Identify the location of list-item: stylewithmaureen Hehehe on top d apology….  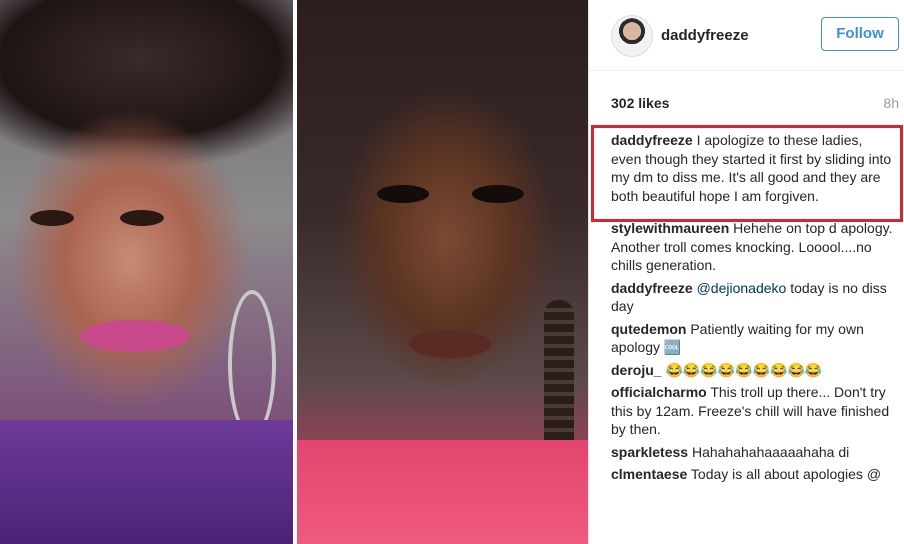
(752, 247).